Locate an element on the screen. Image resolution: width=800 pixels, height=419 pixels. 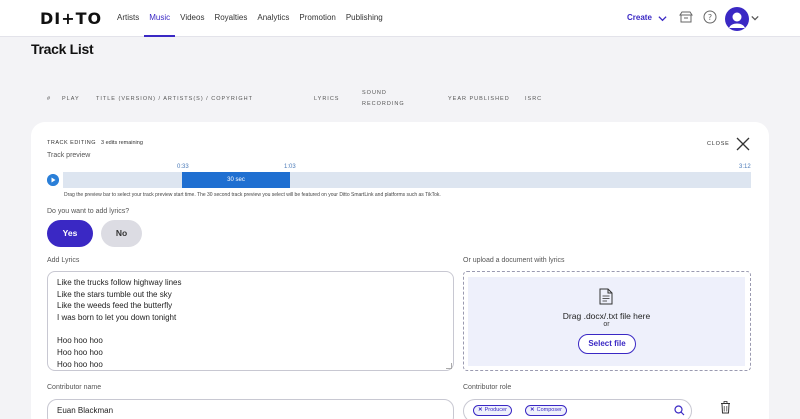
close-label: CLOSE is located at coordinates (718, 144).